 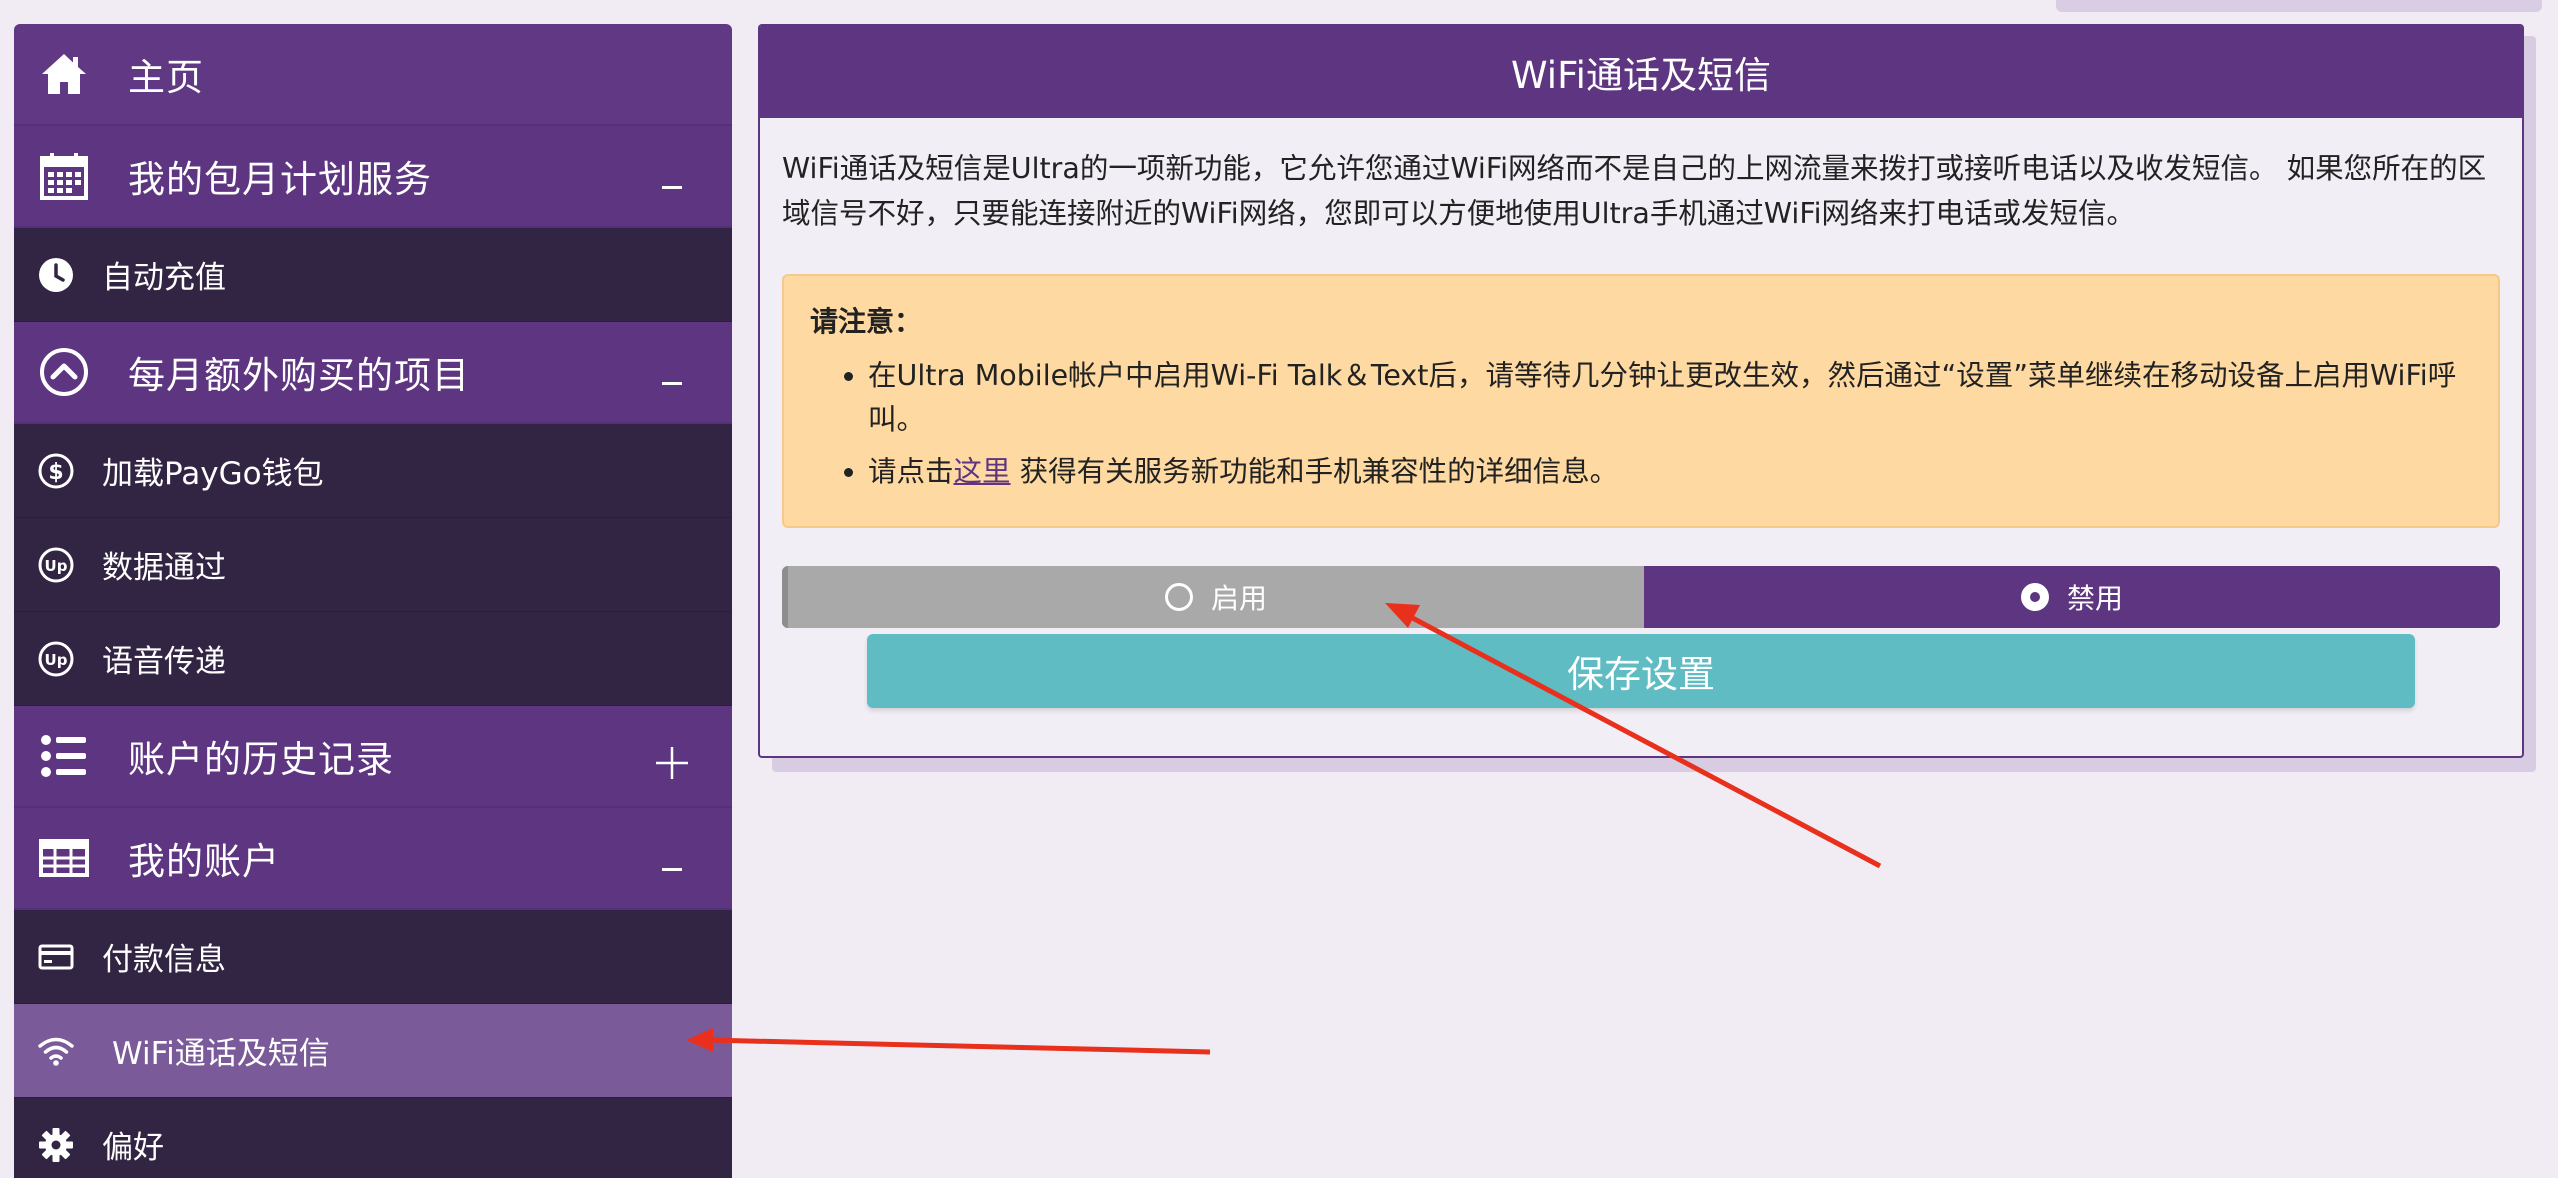 What do you see at coordinates (221, 1054) in the screenshot?
I see `sidebar-item-label: WiFi通话及短信` at bounding box center [221, 1054].